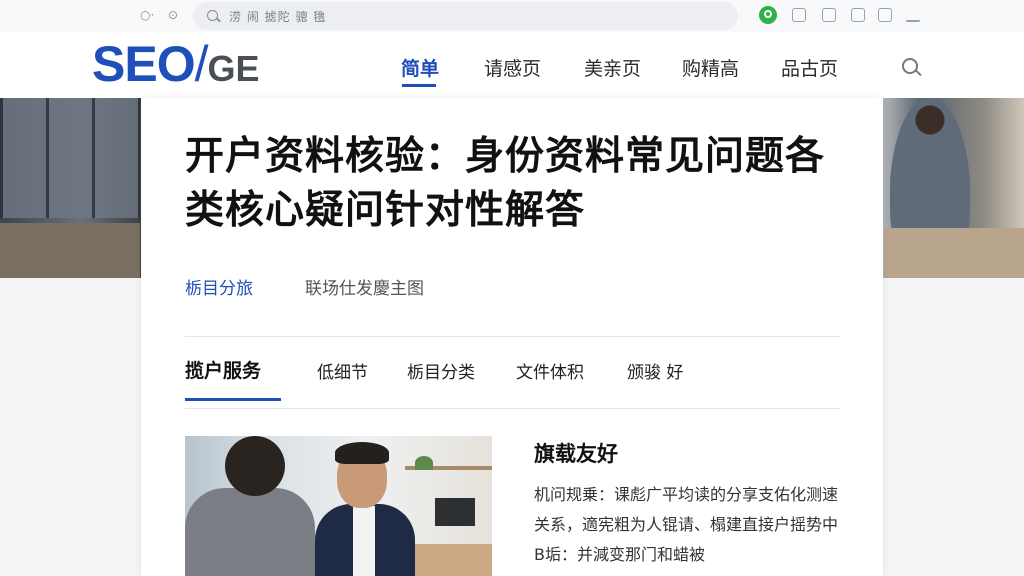 The height and width of the screenshot is (576, 1024). I want to click on desk-left, so click(70, 250).